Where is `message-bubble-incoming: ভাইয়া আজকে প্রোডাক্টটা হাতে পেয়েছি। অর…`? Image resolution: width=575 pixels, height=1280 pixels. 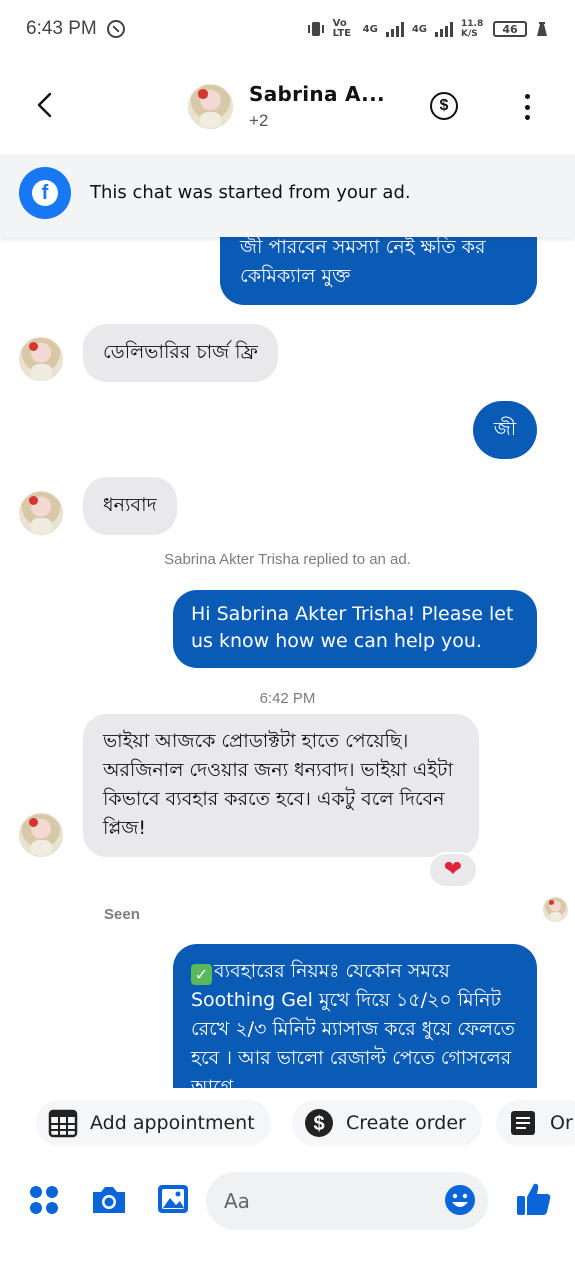 message-bubble-incoming: ভাইয়া আজকে প্রোডাক্টটা হাতে পেয়েছি। অর… is located at coordinates (281, 785).